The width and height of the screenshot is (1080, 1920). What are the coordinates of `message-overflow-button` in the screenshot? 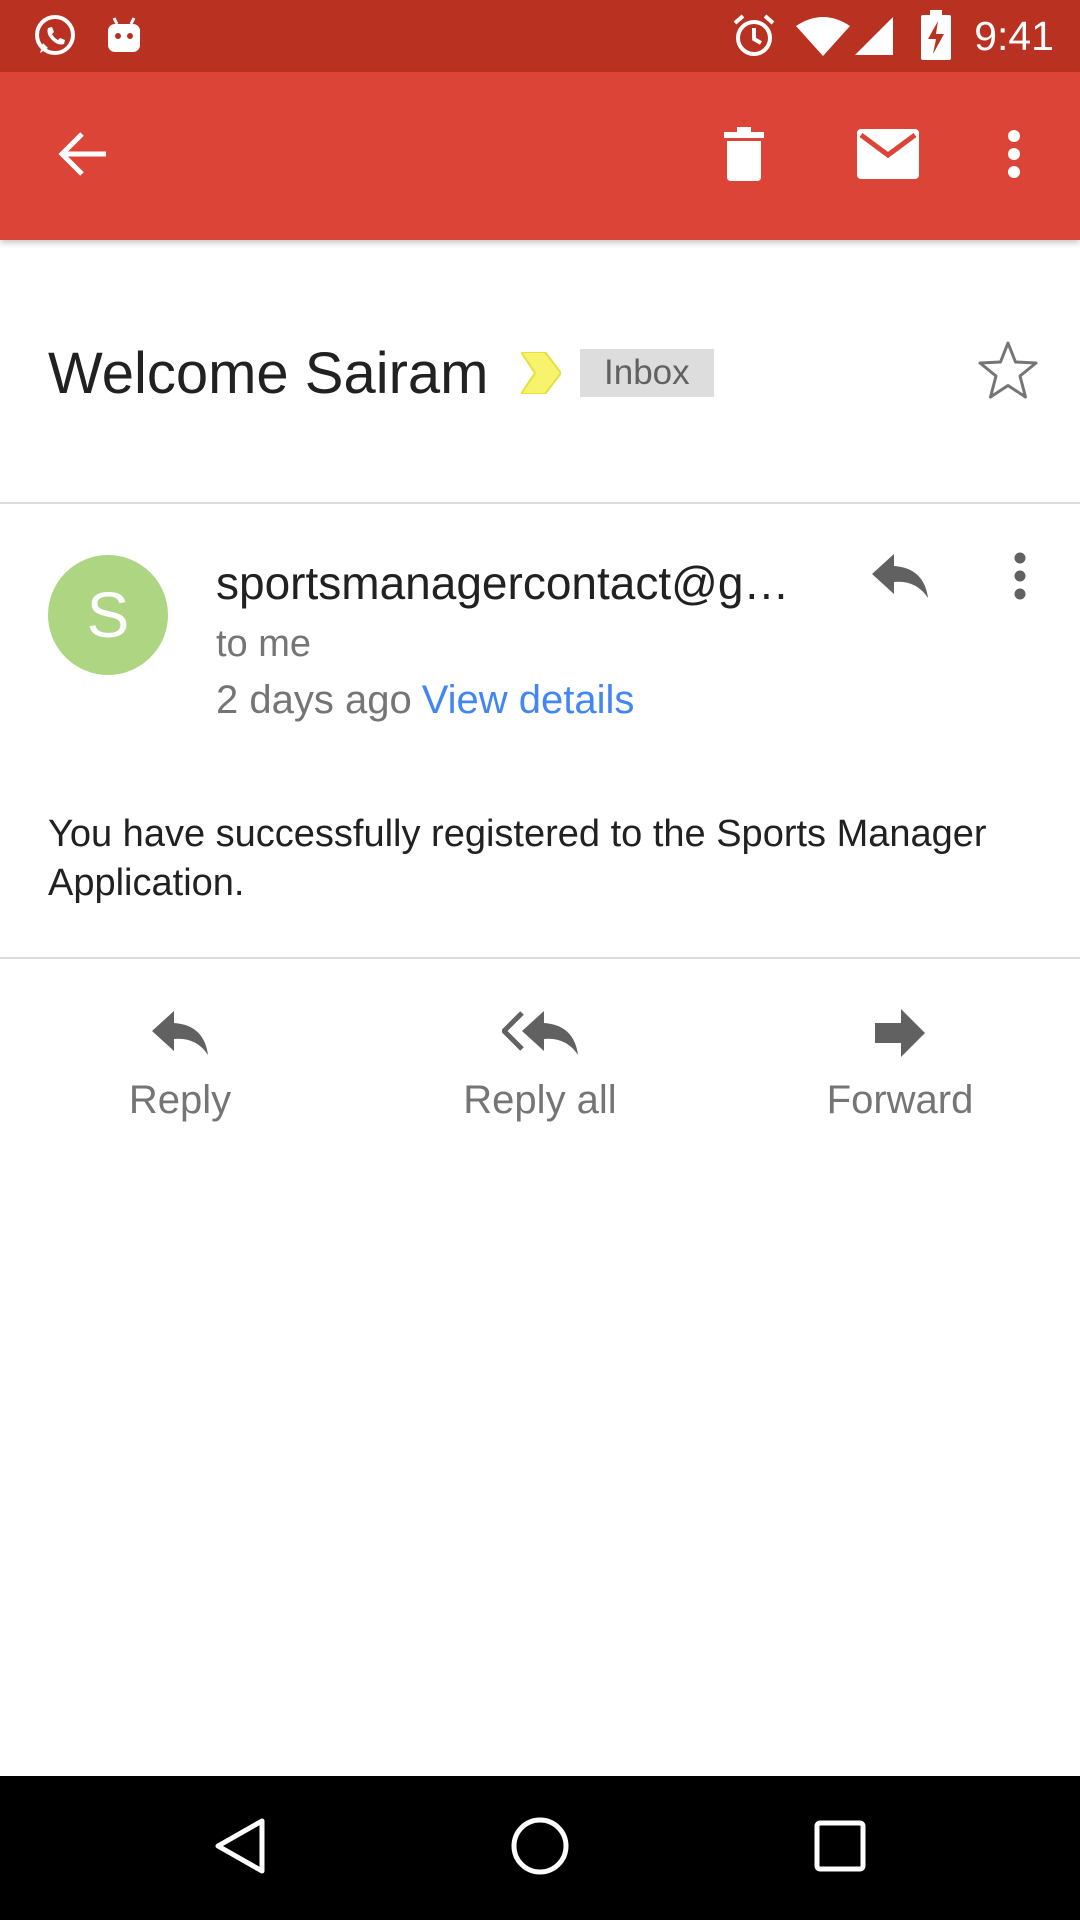 It's located at (1020, 578).